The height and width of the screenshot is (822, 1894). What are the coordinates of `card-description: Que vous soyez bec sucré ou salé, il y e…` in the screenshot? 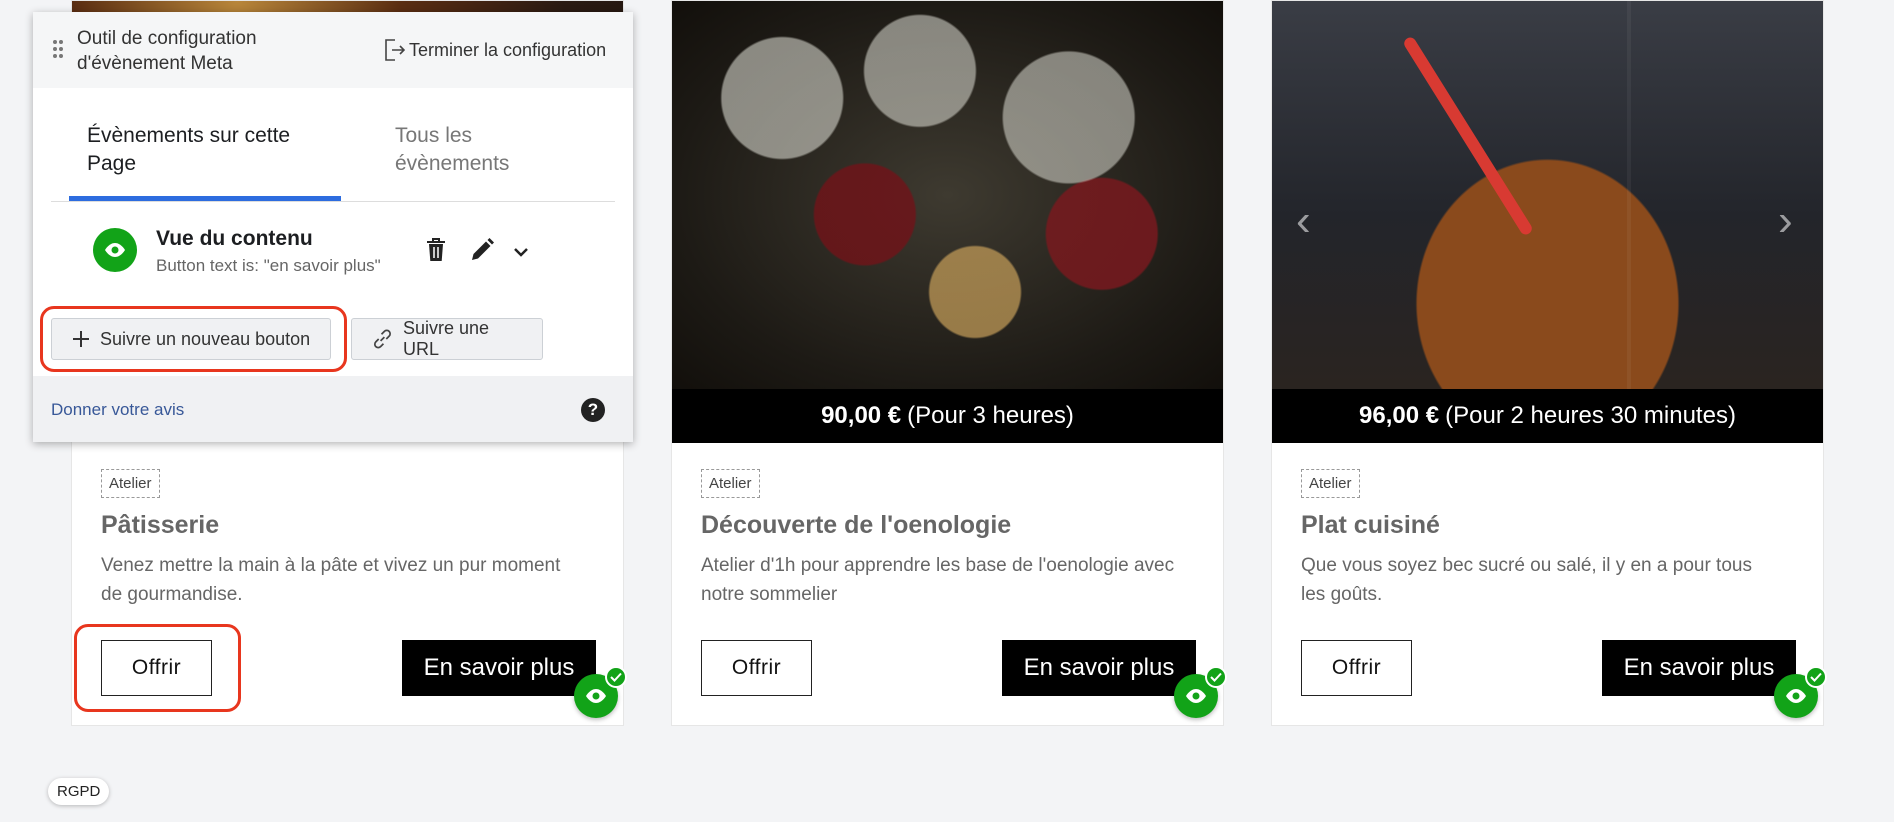 It's located at (1526, 580).